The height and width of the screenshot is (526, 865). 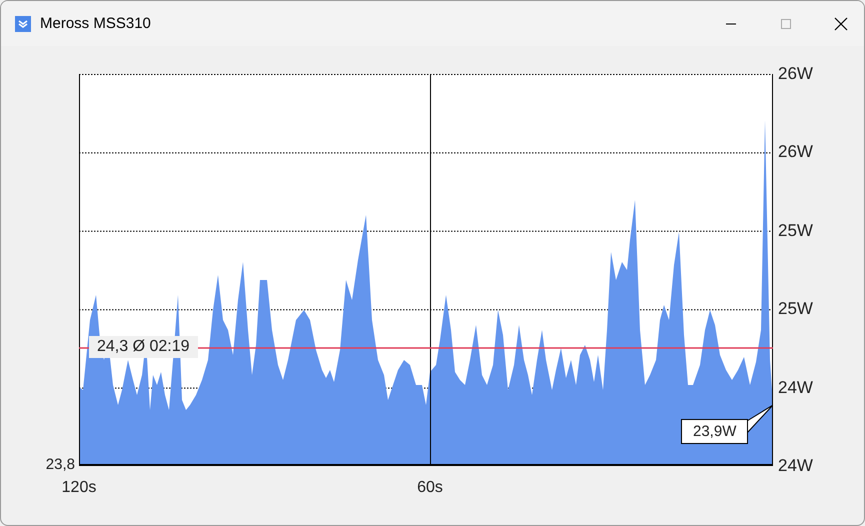 What do you see at coordinates (786, 24) in the screenshot?
I see `maximize-icon` at bounding box center [786, 24].